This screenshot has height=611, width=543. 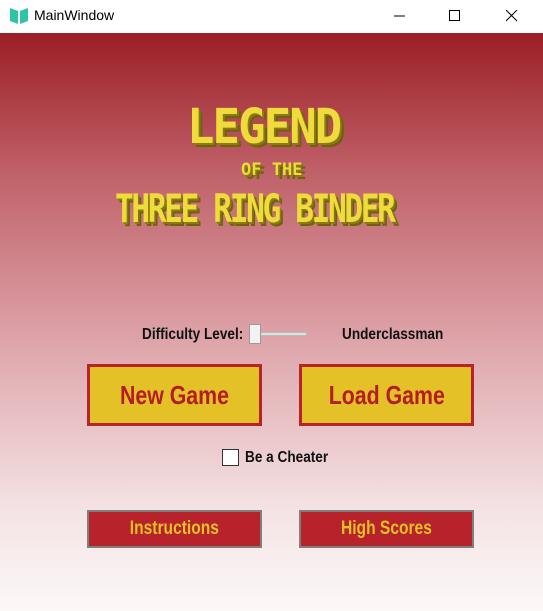 What do you see at coordinates (255, 209) in the screenshot?
I see `logo-title-binder: THREE RING BINDER` at bounding box center [255, 209].